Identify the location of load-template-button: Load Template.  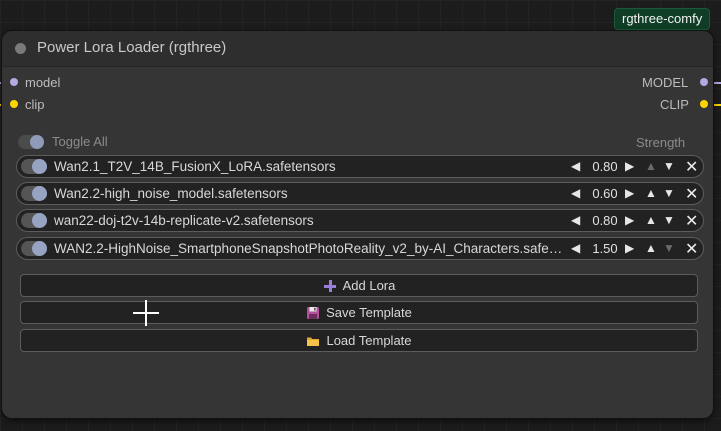
(359, 340).